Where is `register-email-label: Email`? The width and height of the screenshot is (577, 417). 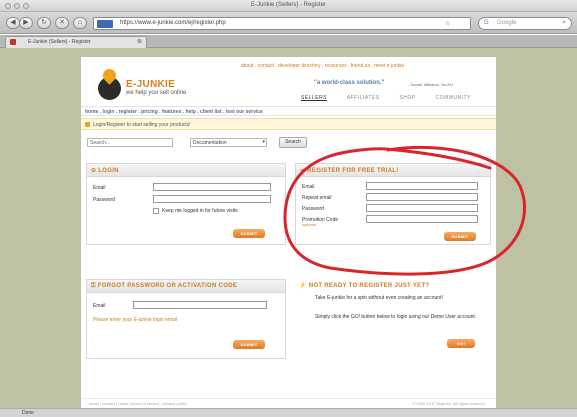 register-email-label: Email is located at coordinates (308, 187).